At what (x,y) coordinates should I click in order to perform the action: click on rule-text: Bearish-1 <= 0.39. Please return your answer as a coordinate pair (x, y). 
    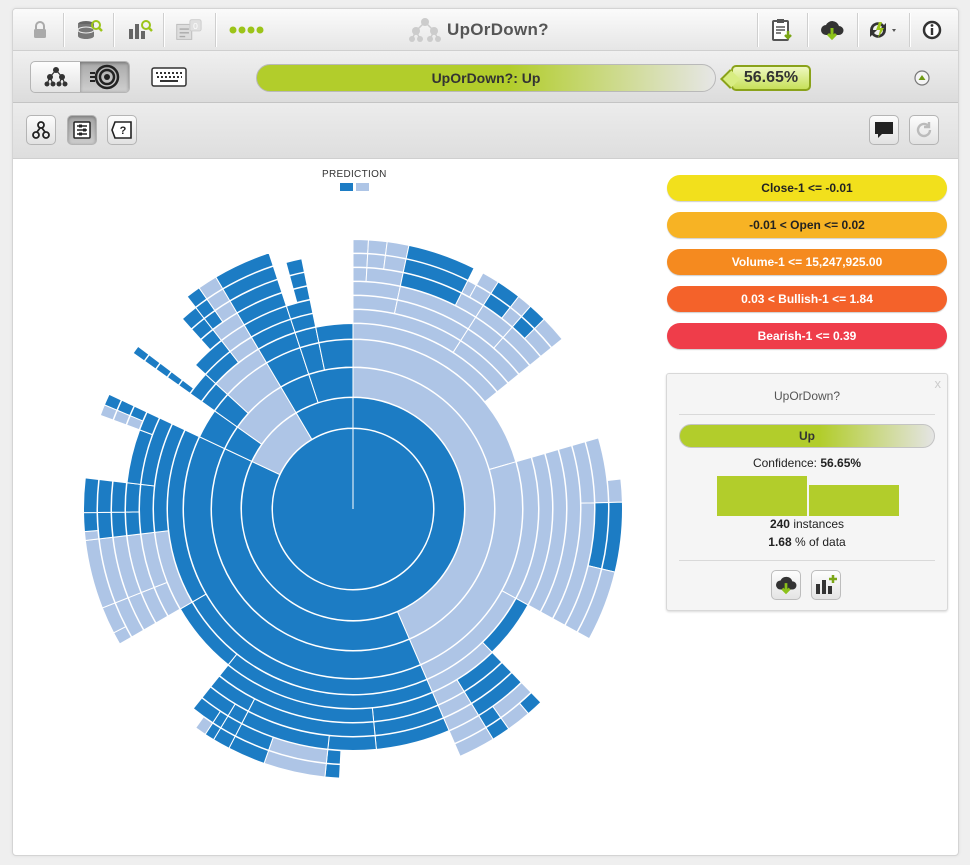
    Looking at the image, I should click on (807, 336).